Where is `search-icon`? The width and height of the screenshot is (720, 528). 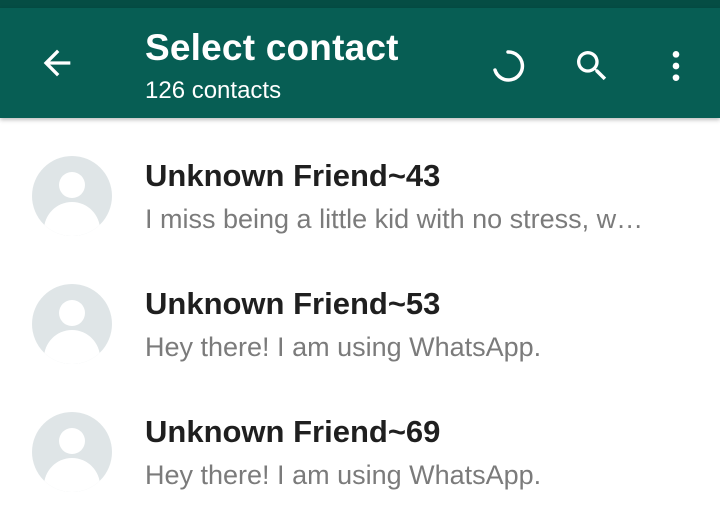
search-icon is located at coordinates (592, 66).